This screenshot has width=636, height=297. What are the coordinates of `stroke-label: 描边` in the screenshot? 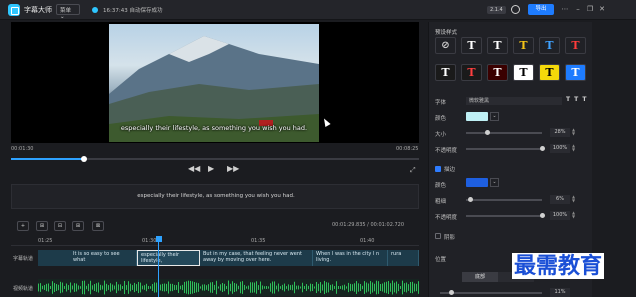 It's located at (450, 170).